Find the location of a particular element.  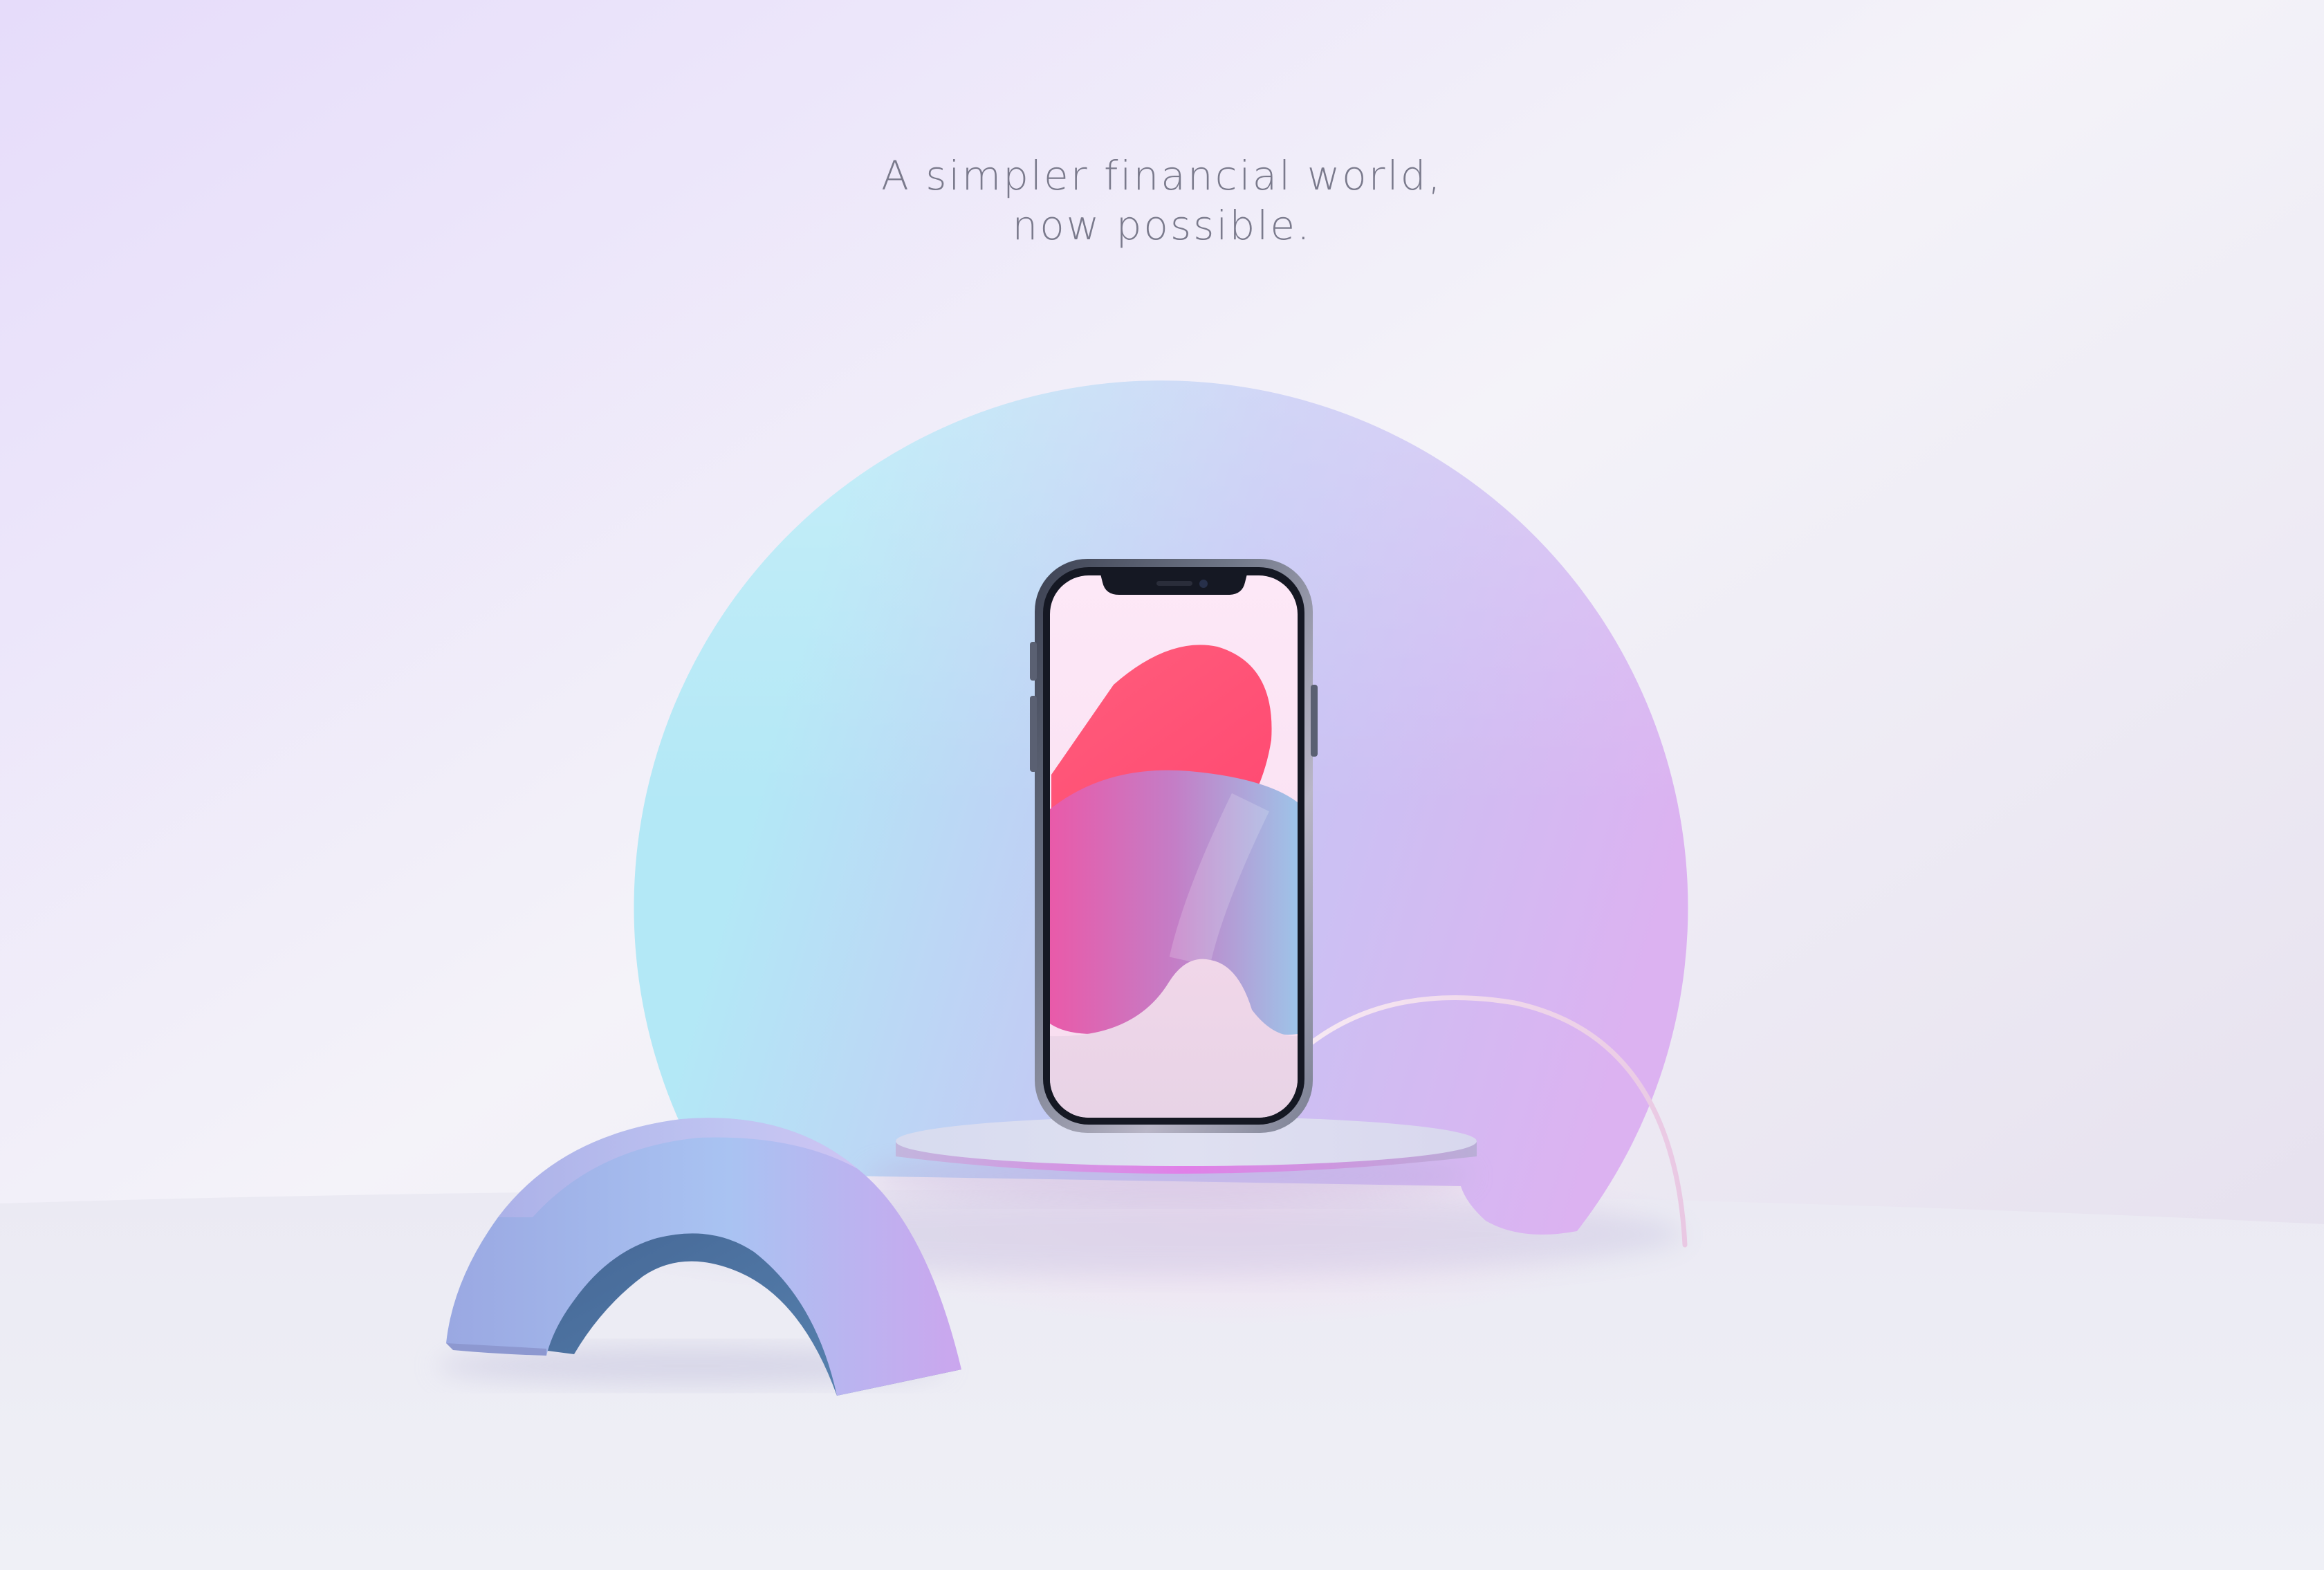

phone-speaker-icon is located at coordinates (1174, 583).